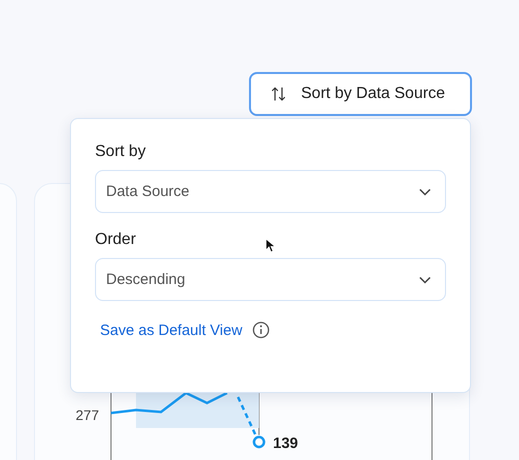 This screenshot has width=519, height=460. I want to click on dashed-line, so click(247, 416).